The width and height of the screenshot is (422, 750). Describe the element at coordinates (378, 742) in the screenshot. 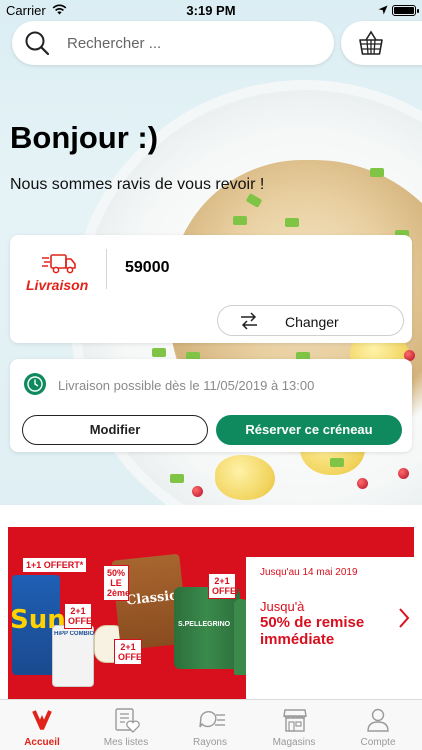

I see `tab-label: Compte` at that location.